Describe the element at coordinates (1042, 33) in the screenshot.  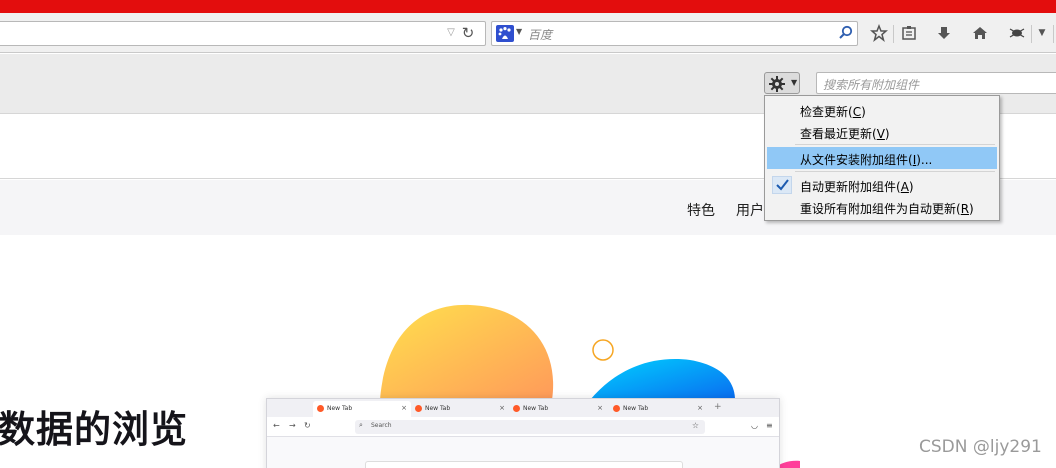
I see `menu-chevron-icon: ▼` at that location.